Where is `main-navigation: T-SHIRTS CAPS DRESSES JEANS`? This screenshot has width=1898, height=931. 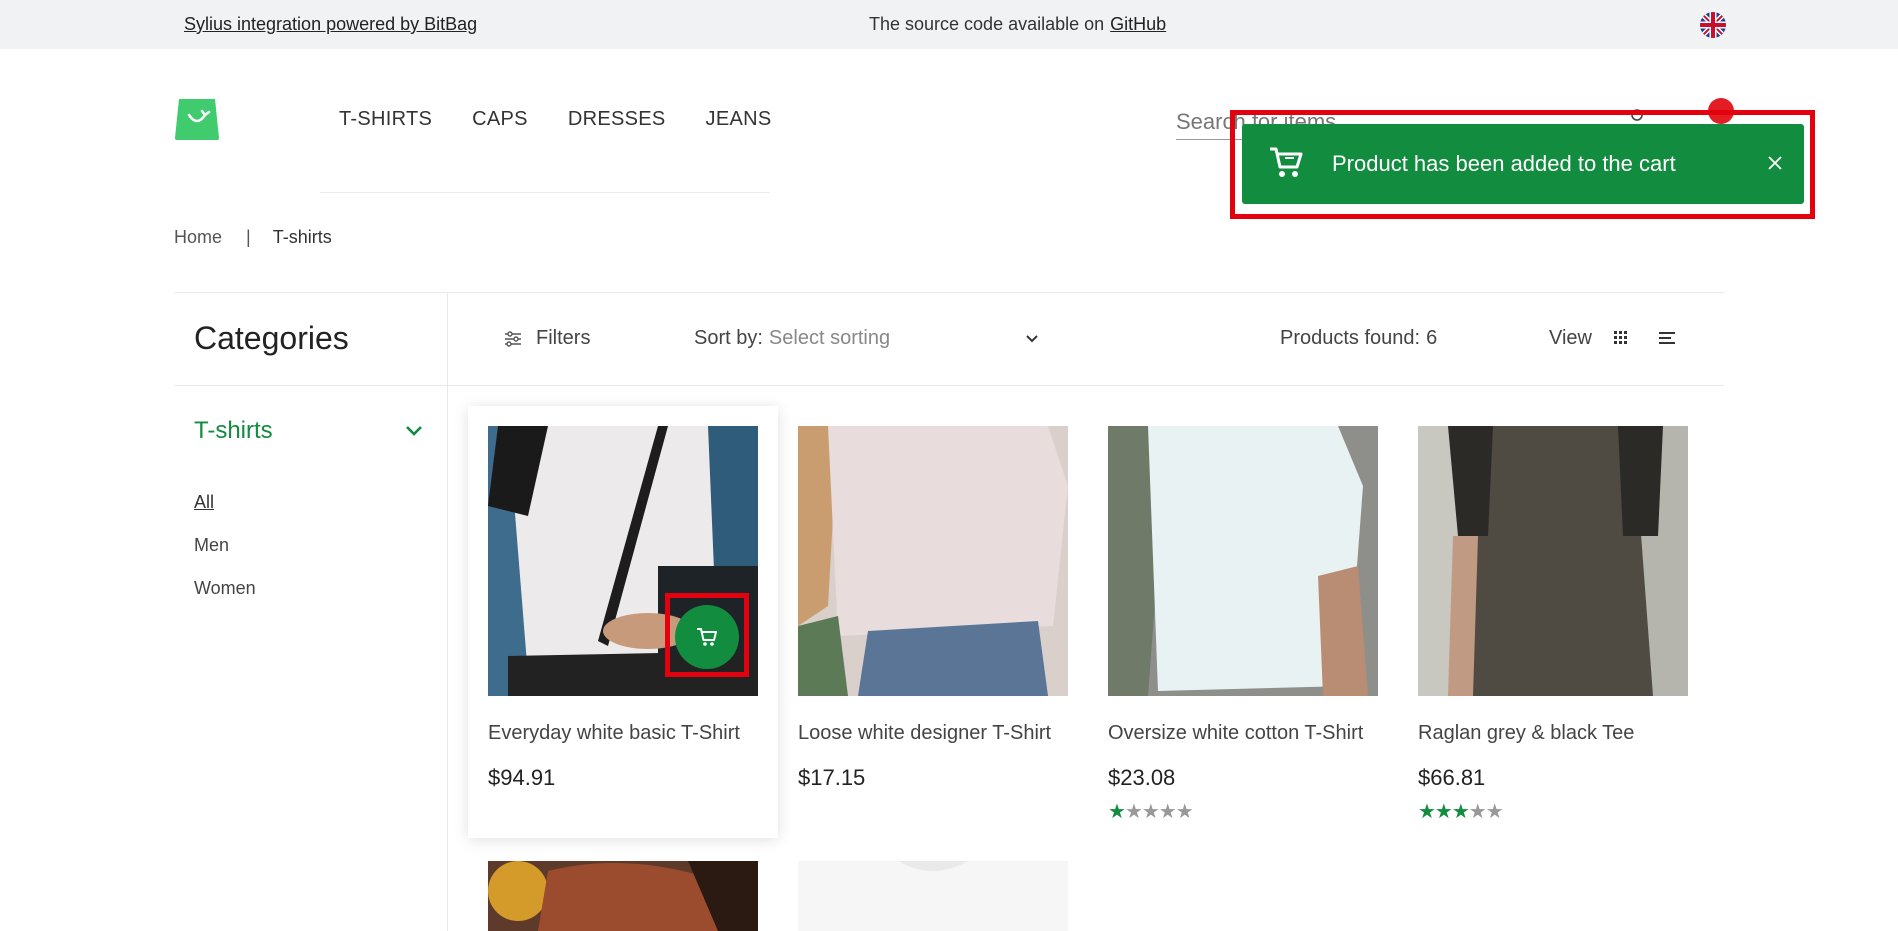 main-navigation: T-SHIRTS CAPS DRESSES JEANS is located at coordinates (555, 119).